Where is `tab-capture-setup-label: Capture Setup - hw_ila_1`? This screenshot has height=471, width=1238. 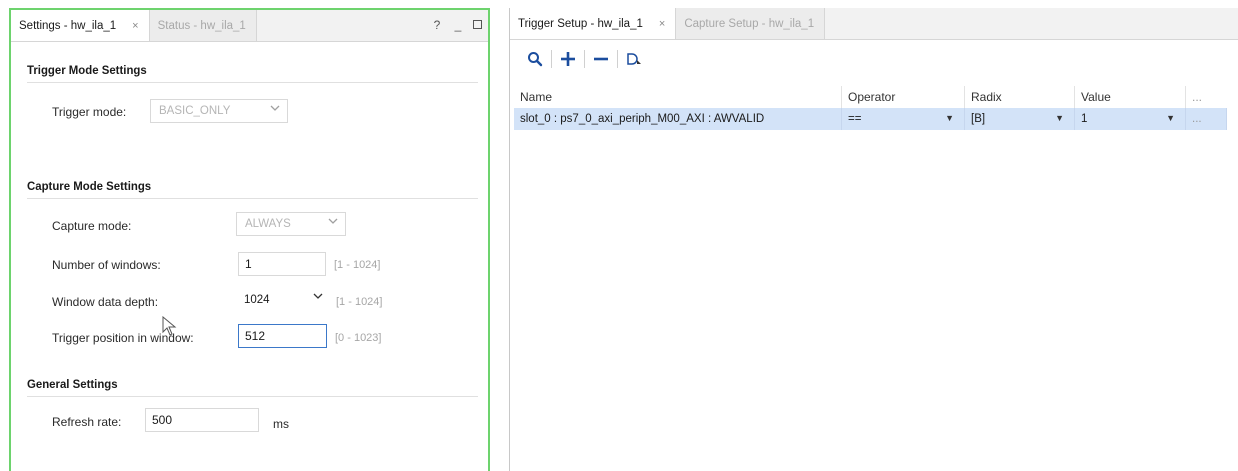 tab-capture-setup-label: Capture Setup - hw_ila_1 is located at coordinates (749, 23).